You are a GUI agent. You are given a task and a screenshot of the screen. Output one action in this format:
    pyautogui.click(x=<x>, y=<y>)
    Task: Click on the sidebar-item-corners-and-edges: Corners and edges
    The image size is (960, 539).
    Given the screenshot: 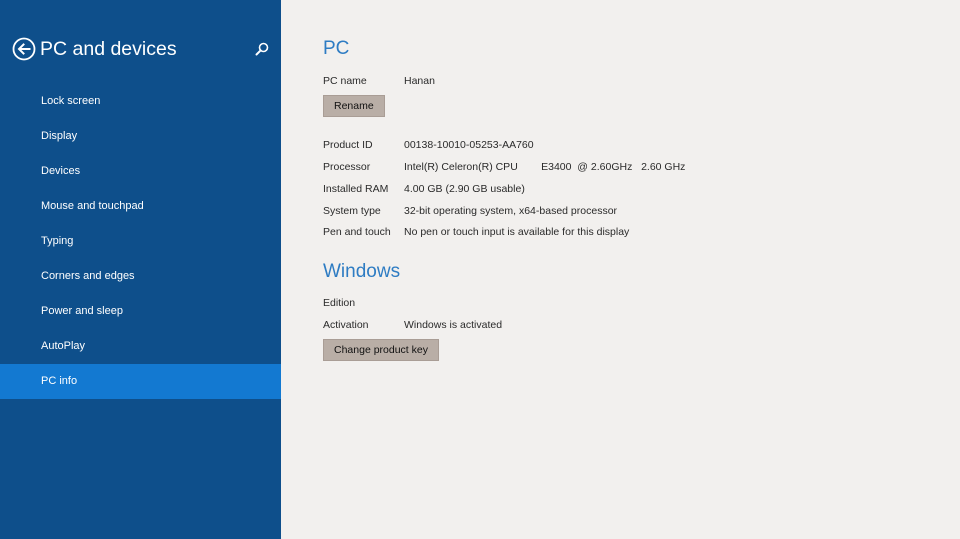 What is the action you would take?
    pyautogui.click(x=140, y=276)
    